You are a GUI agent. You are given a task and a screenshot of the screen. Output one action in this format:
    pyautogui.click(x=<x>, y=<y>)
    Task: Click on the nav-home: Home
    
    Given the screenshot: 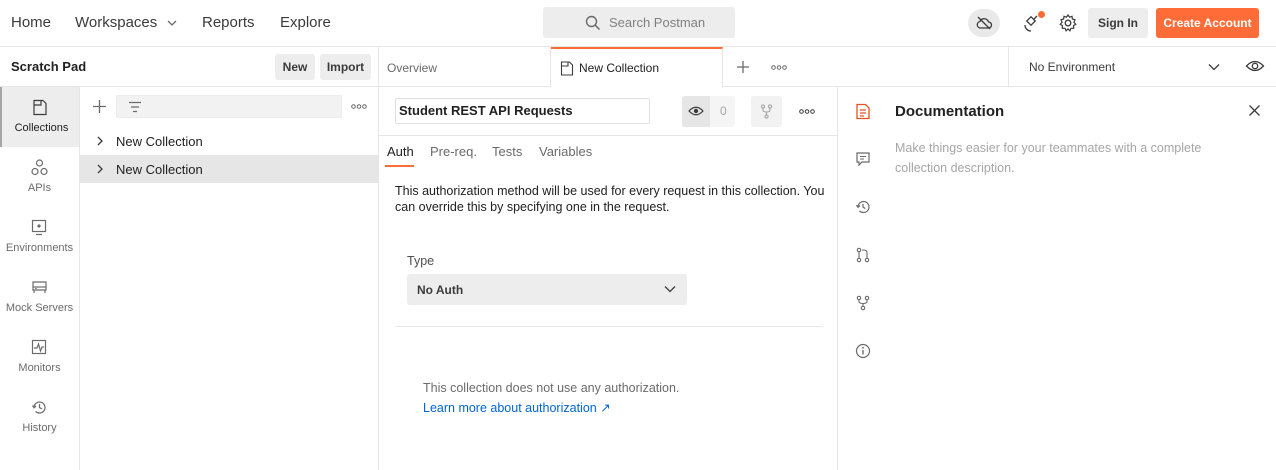 What is the action you would take?
    pyautogui.click(x=31, y=22)
    